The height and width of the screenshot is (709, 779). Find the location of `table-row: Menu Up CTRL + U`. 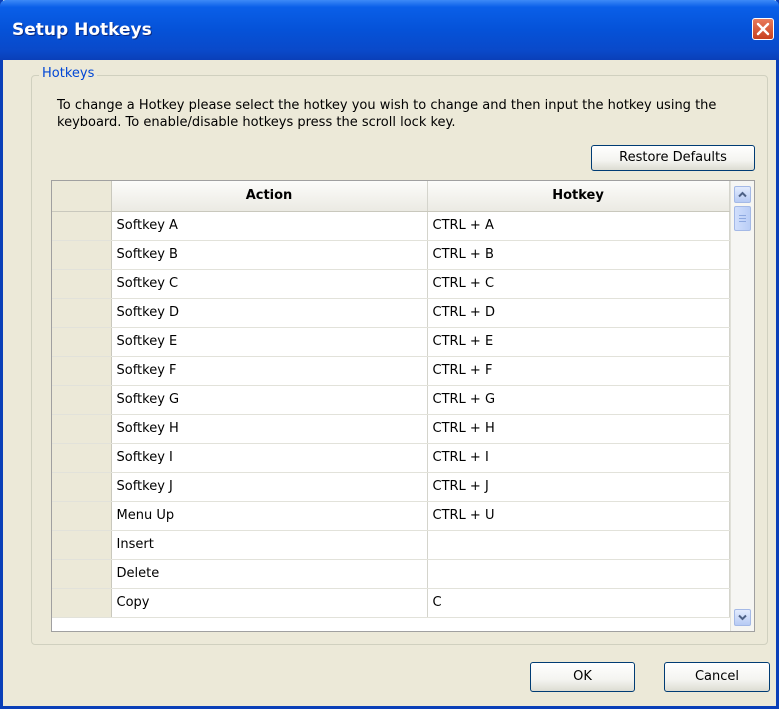

table-row: Menu Up CTRL + U is located at coordinates (391, 516).